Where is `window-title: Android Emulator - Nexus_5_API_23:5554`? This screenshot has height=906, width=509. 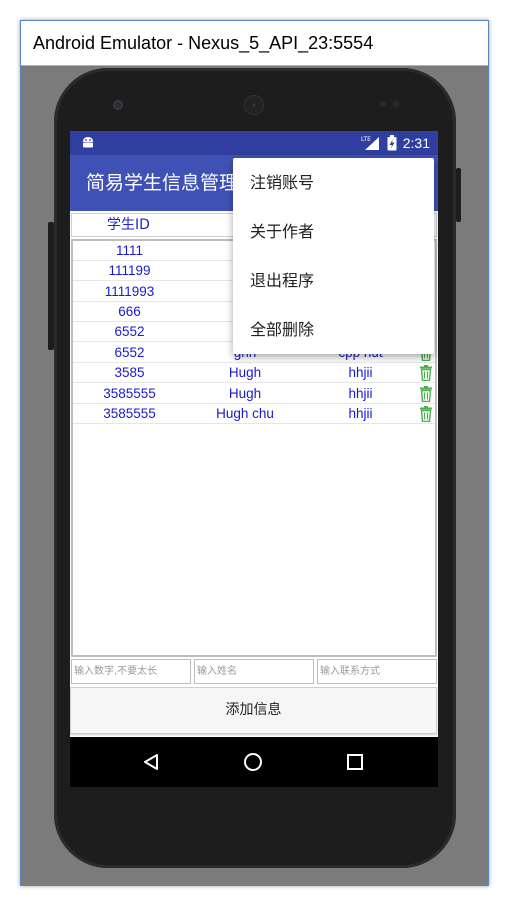 window-title: Android Emulator - Nexus_5_API_23:5554 is located at coordinates (254, 43).